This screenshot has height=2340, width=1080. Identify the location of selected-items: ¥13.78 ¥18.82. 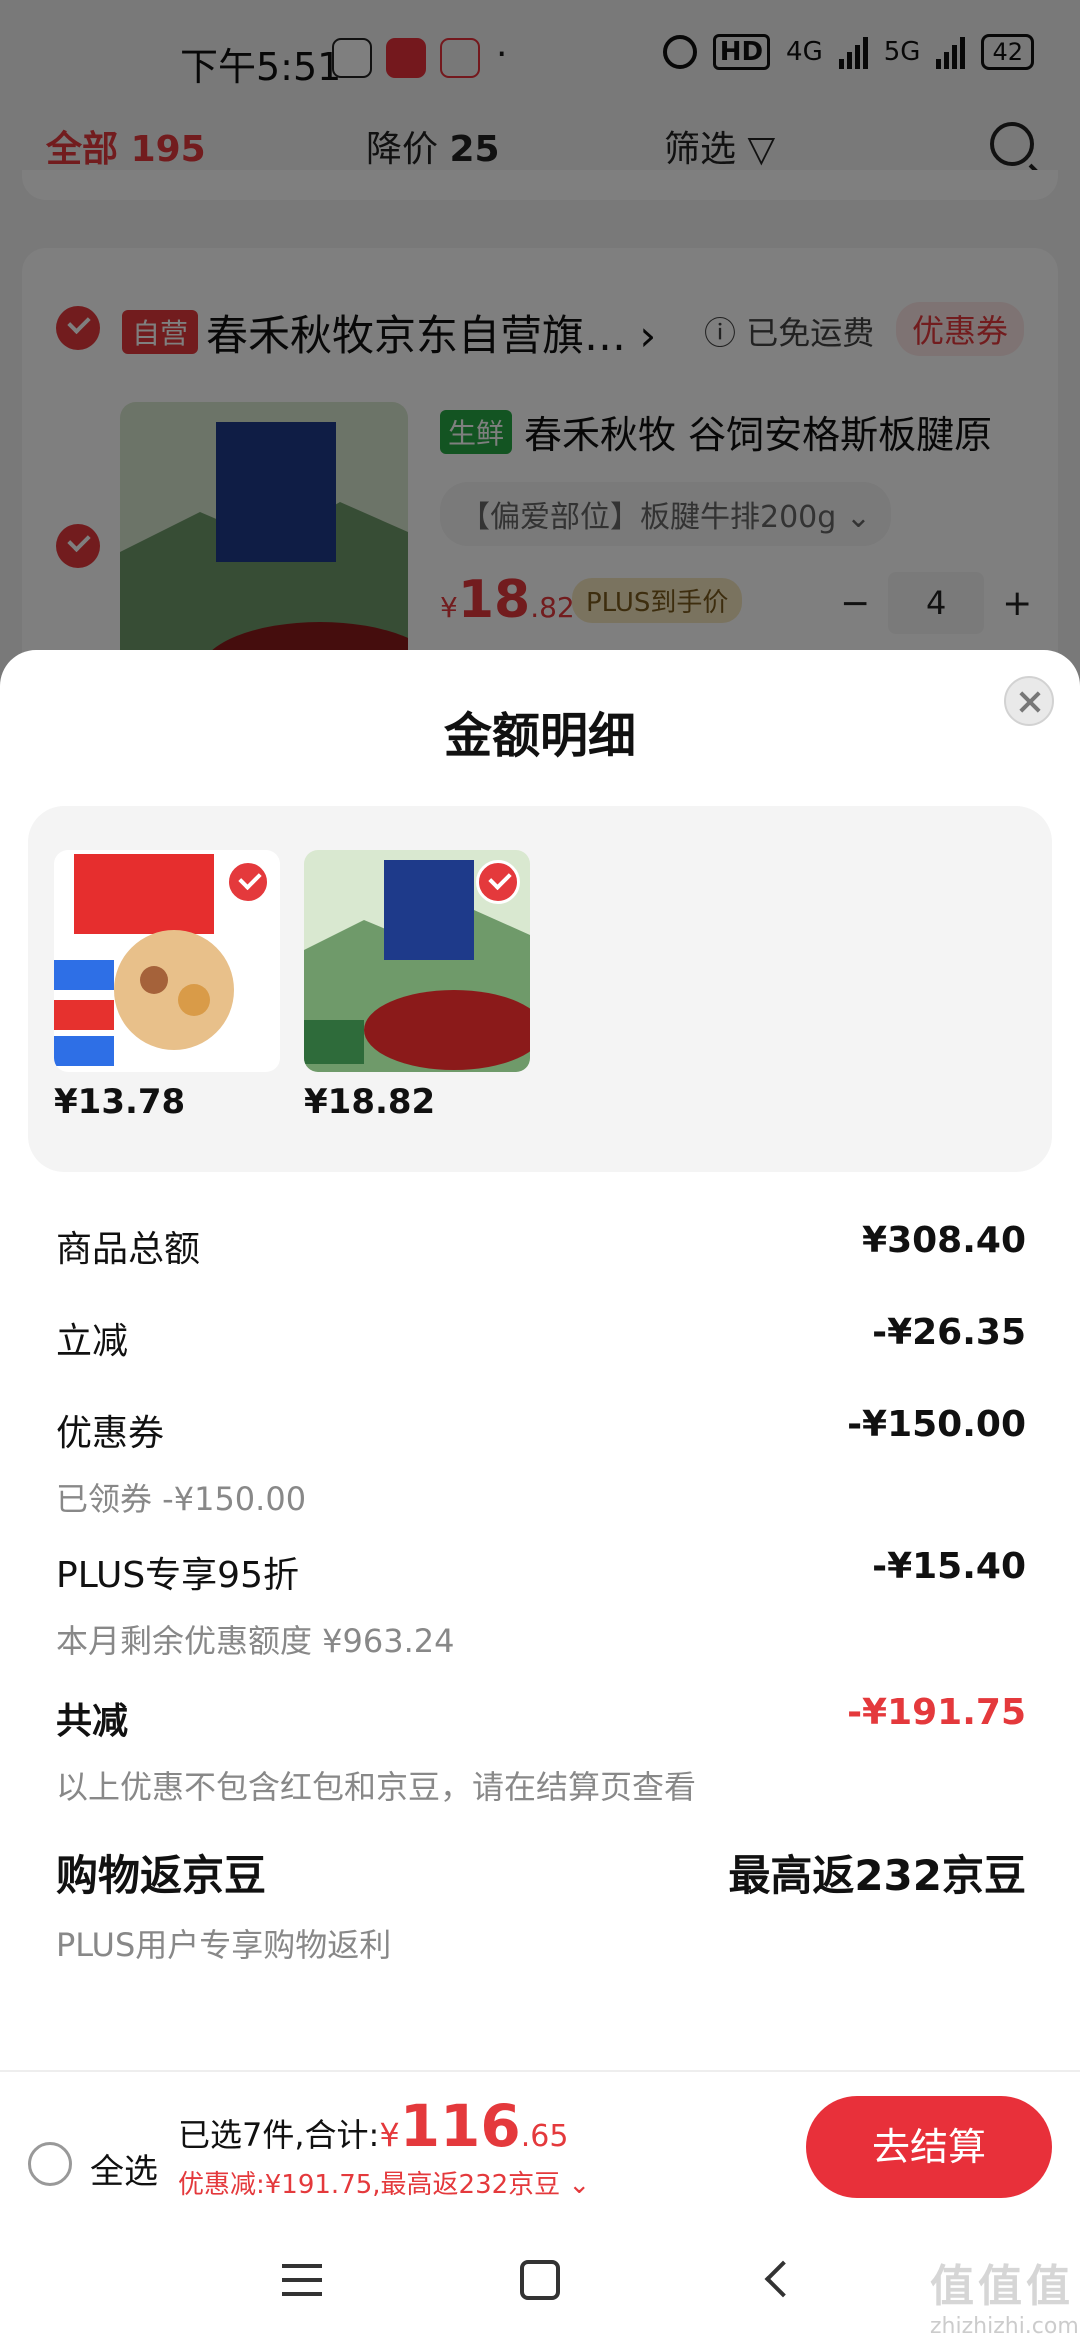
(540, 989).